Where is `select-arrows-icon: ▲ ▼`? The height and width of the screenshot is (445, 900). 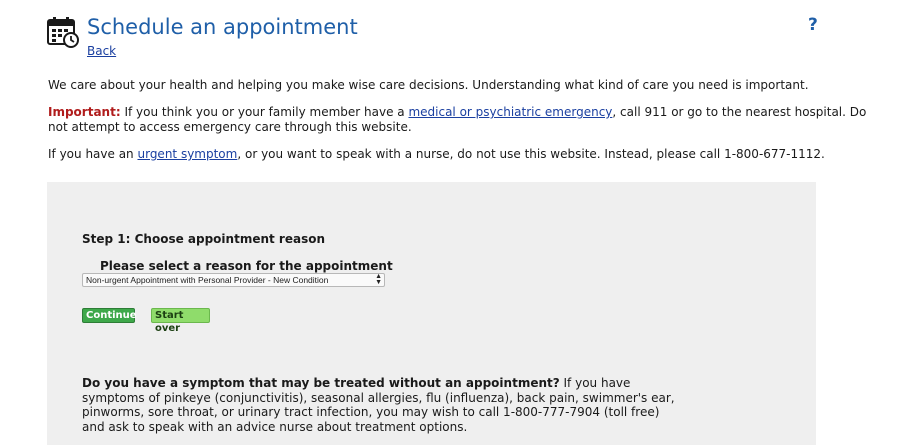
select-arrows-icon: ▲ ▼ is located at coordinates (378, 279).